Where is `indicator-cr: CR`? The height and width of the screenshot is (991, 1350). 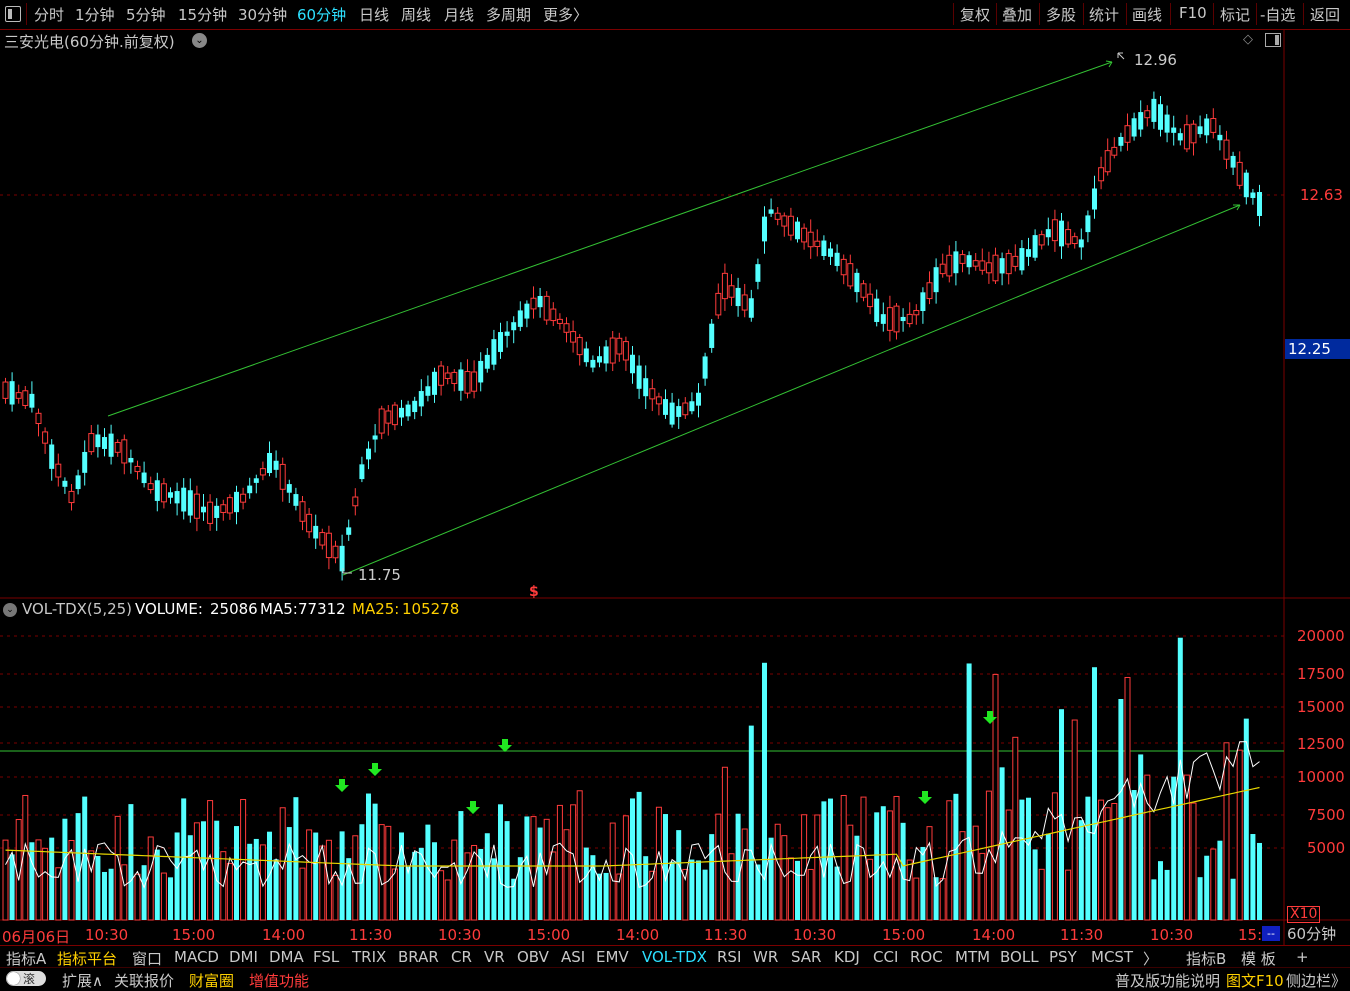
indicator-cr: CR is located at coordinates (461, 957).